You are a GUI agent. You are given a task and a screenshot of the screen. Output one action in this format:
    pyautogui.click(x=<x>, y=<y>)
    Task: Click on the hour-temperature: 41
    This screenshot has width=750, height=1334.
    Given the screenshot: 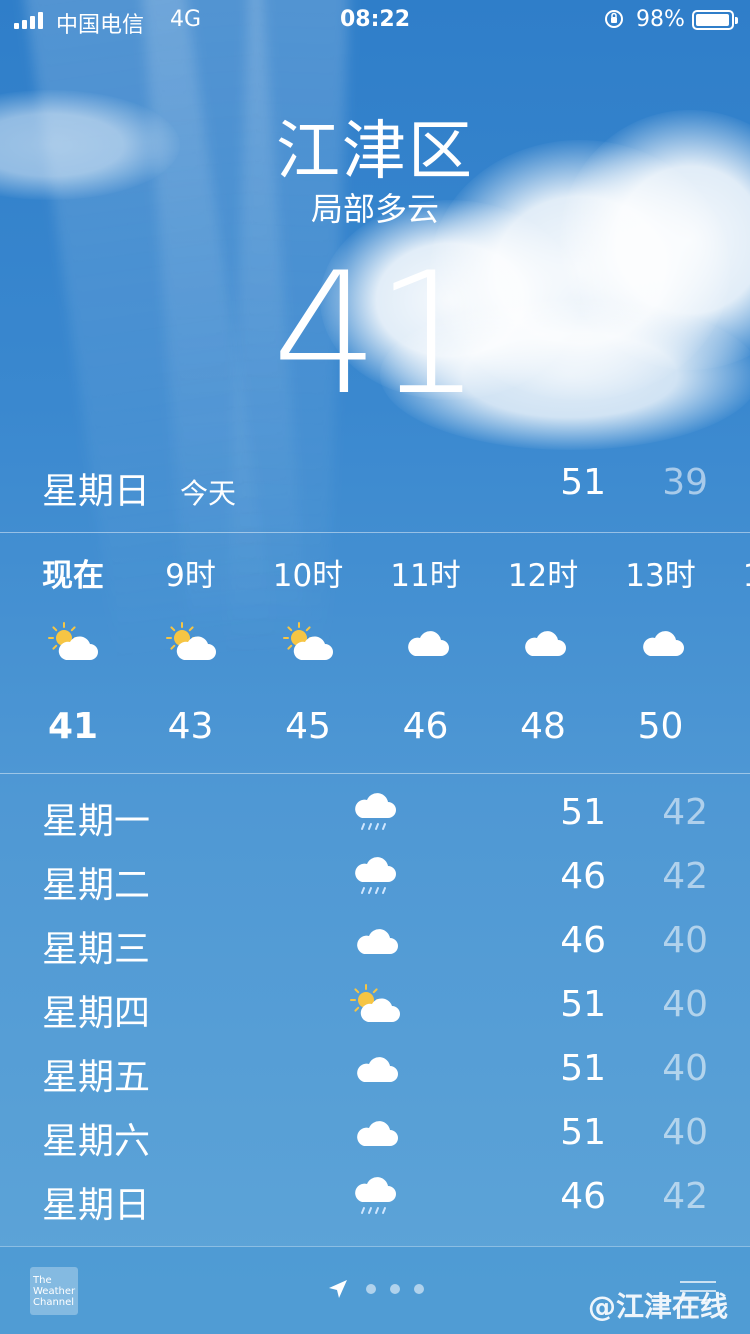 What is the action you would take?
    pyautogui.click(x=73, y=726)
    